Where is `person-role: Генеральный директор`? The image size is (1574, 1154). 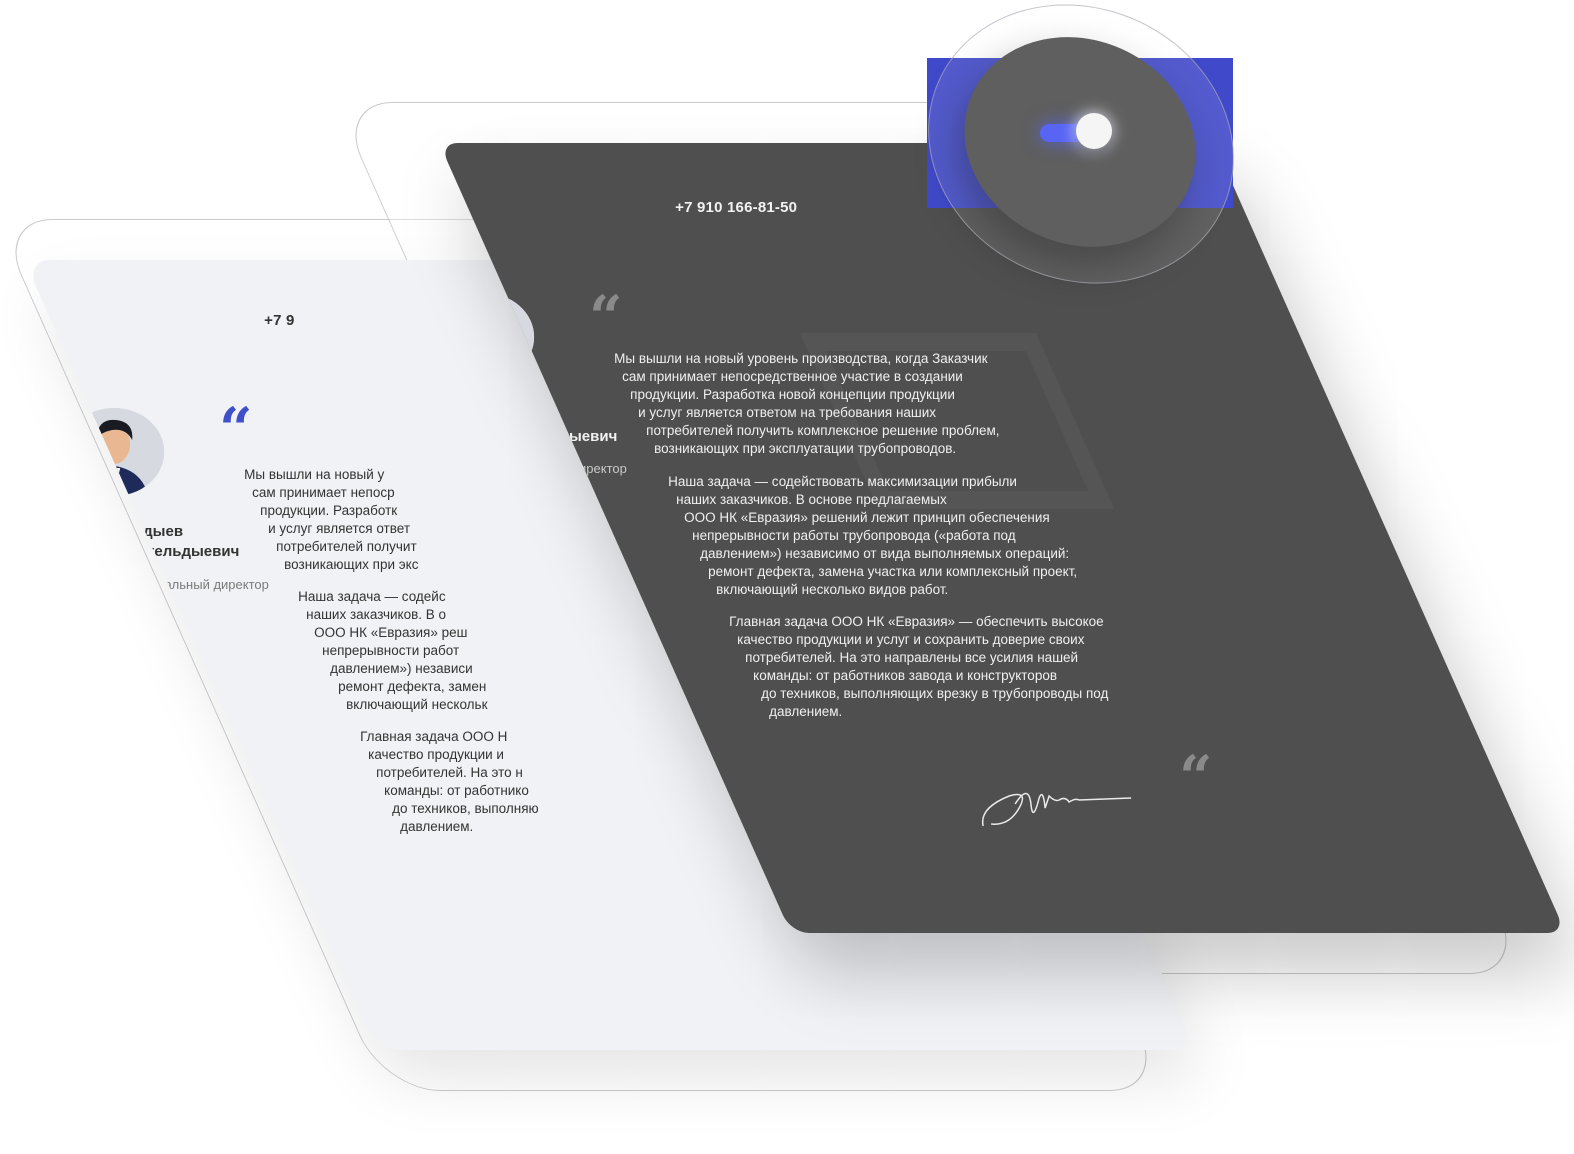 person-role: Генеральный директор is located at coordinates (199, 584).